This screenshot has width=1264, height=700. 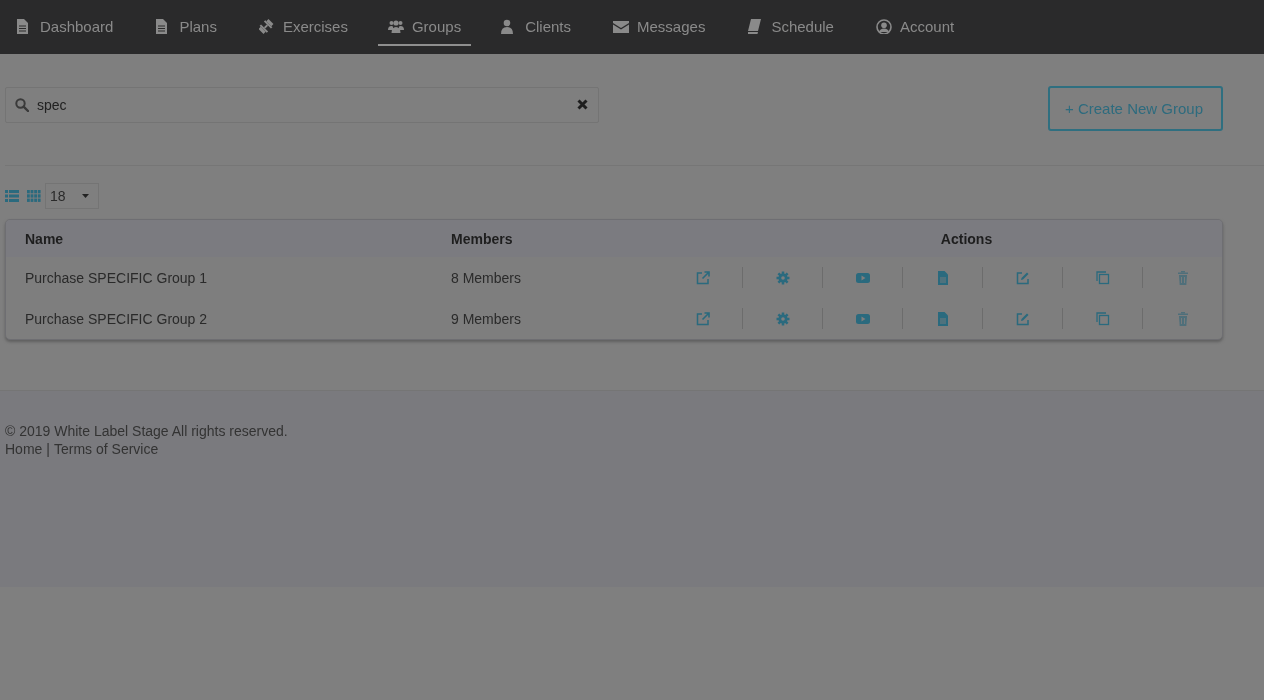 What do you see at coordinates (147, 431) in the screenshot?
I see `copyright-text: © 2019 White Label Stage All rights reserved.` at bounding box center [147, 431].